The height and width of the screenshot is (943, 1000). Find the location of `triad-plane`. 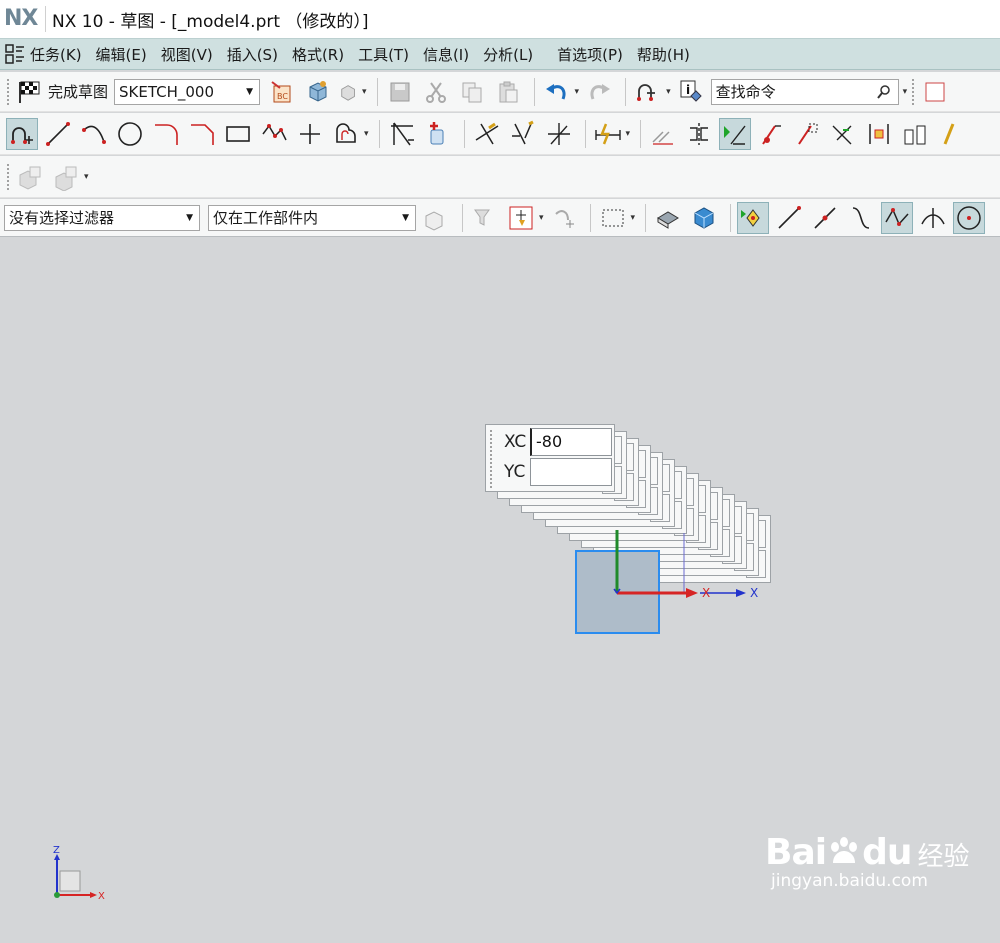

triad-plane is located at coordinates (70, 881).